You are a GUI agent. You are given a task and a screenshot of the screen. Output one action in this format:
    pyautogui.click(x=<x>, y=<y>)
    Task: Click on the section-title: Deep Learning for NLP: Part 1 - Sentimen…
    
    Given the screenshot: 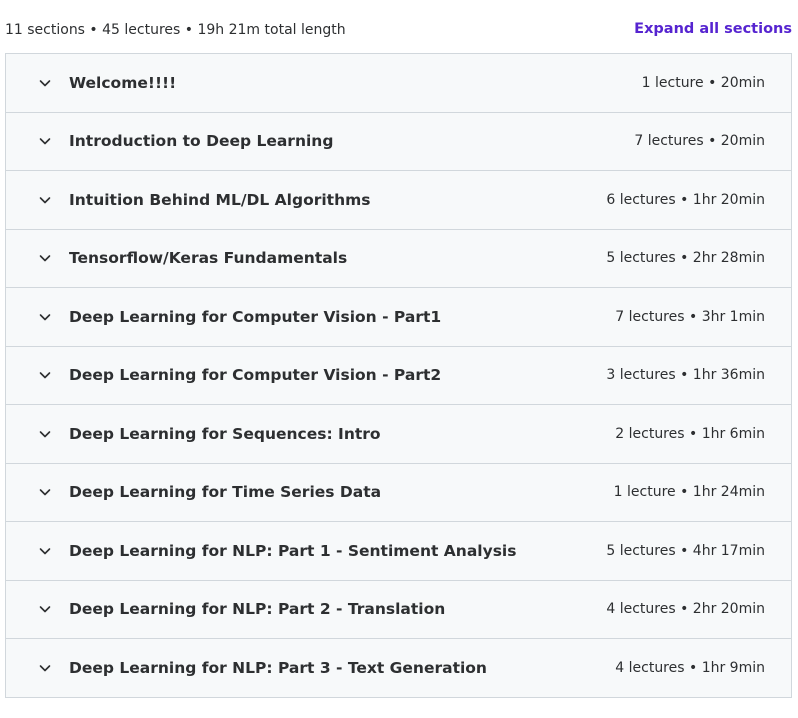 What is the action you would take?
    pyautogui.click(x=293, y=550)
    